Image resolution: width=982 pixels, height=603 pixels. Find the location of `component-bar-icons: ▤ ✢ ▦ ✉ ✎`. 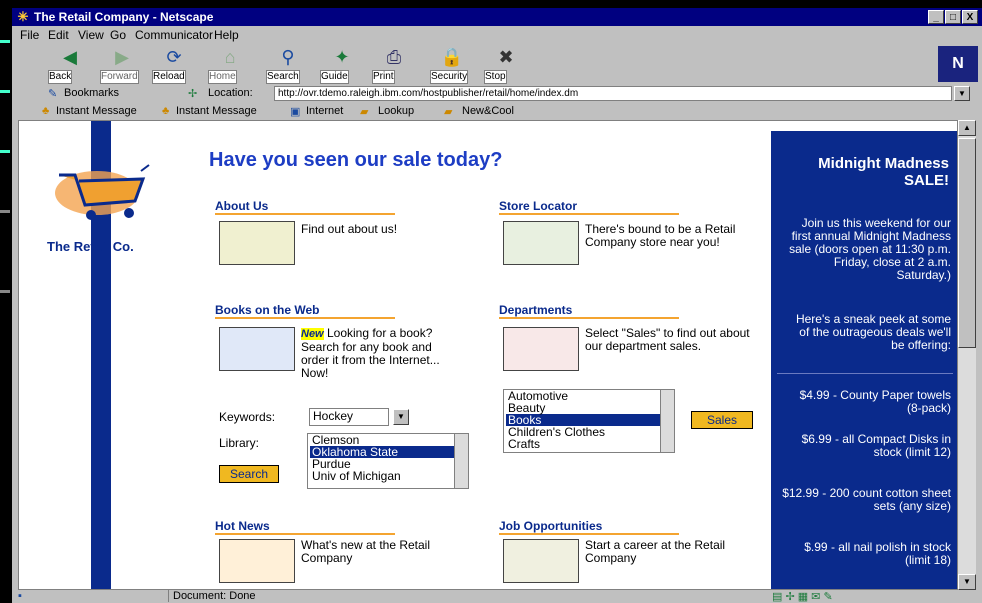

component-bar-icons: ▤ ✢ ▦ ✉ ✎ is located at coordinates (802, 596).